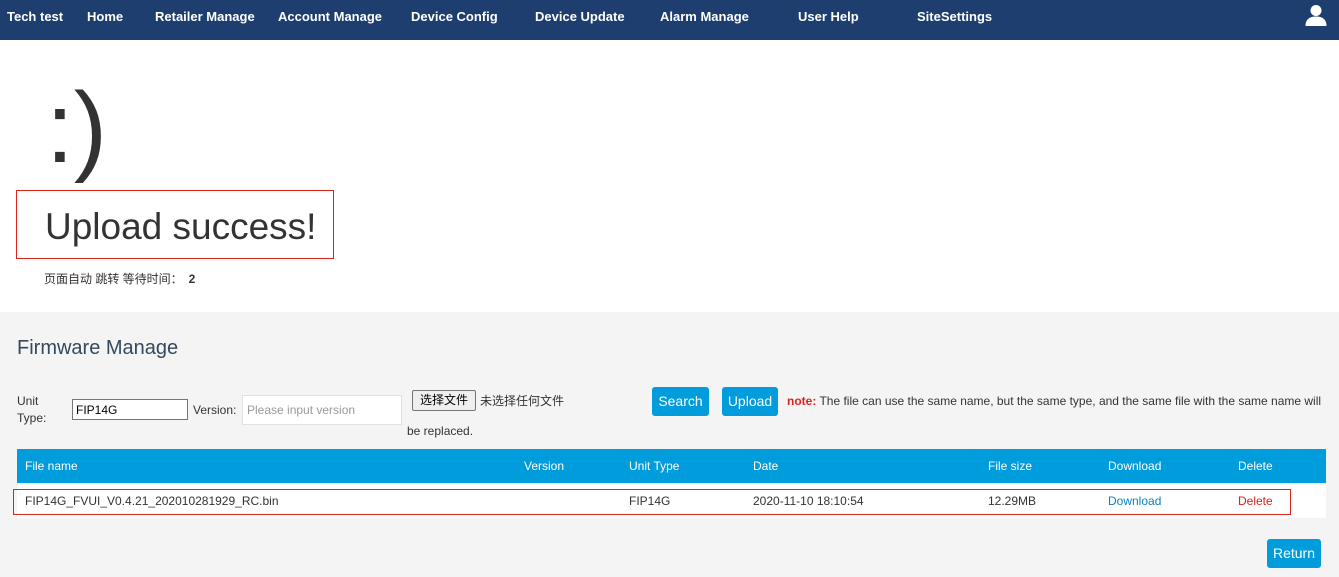 The width and height of the screenshot is (1339, 577). I want to click on delete-link: Delete, so click(1255, 501).